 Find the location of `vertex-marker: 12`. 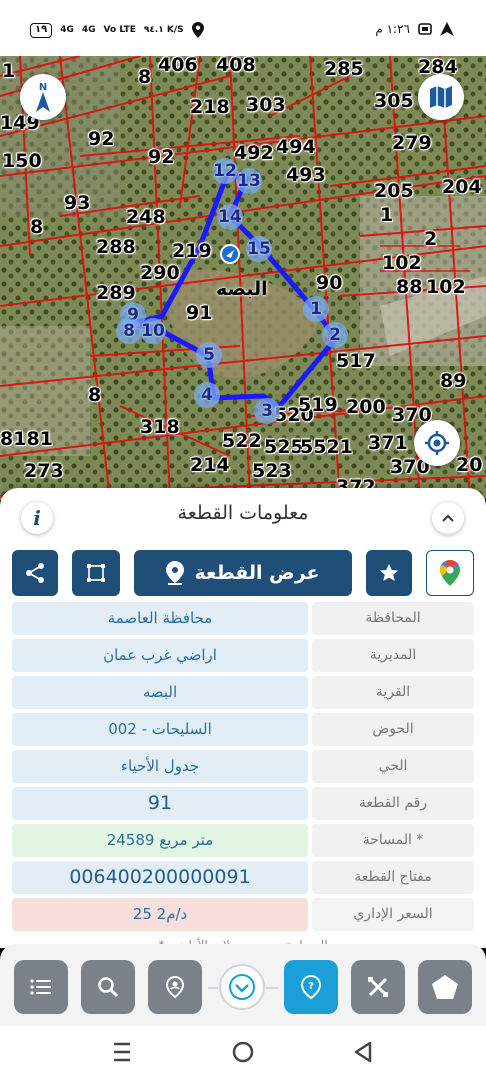

vertex-marker: 12 is located at coordinates (225, 171).